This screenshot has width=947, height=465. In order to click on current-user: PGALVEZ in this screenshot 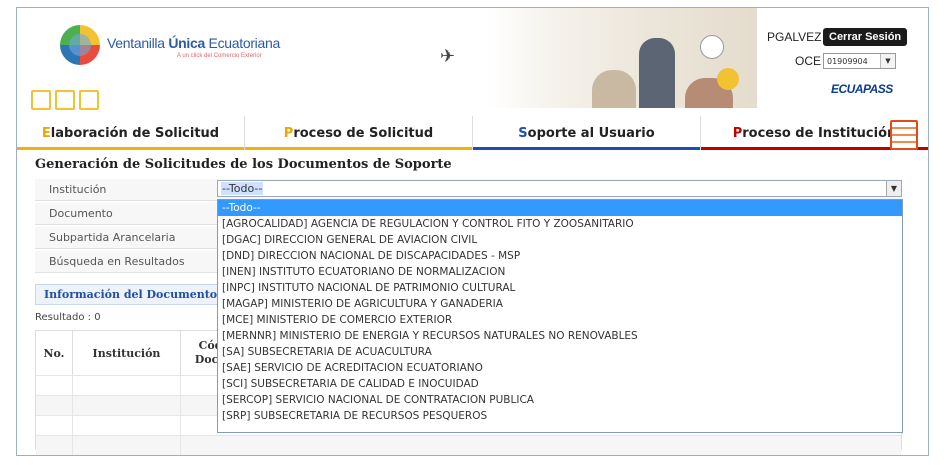, I will do `click(794, 37)`.